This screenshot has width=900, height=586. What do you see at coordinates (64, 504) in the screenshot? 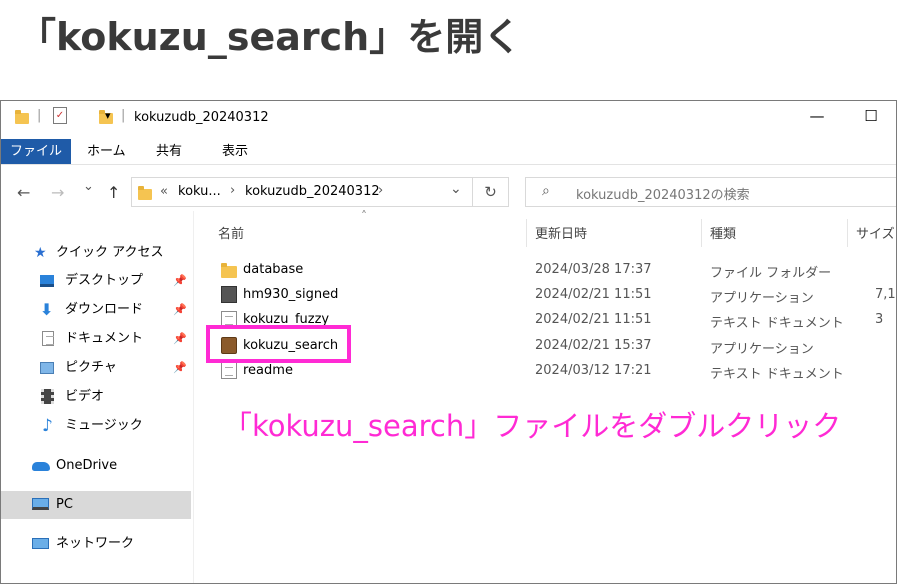
I see `nav-label: PC` at bounding box center [64, 504].